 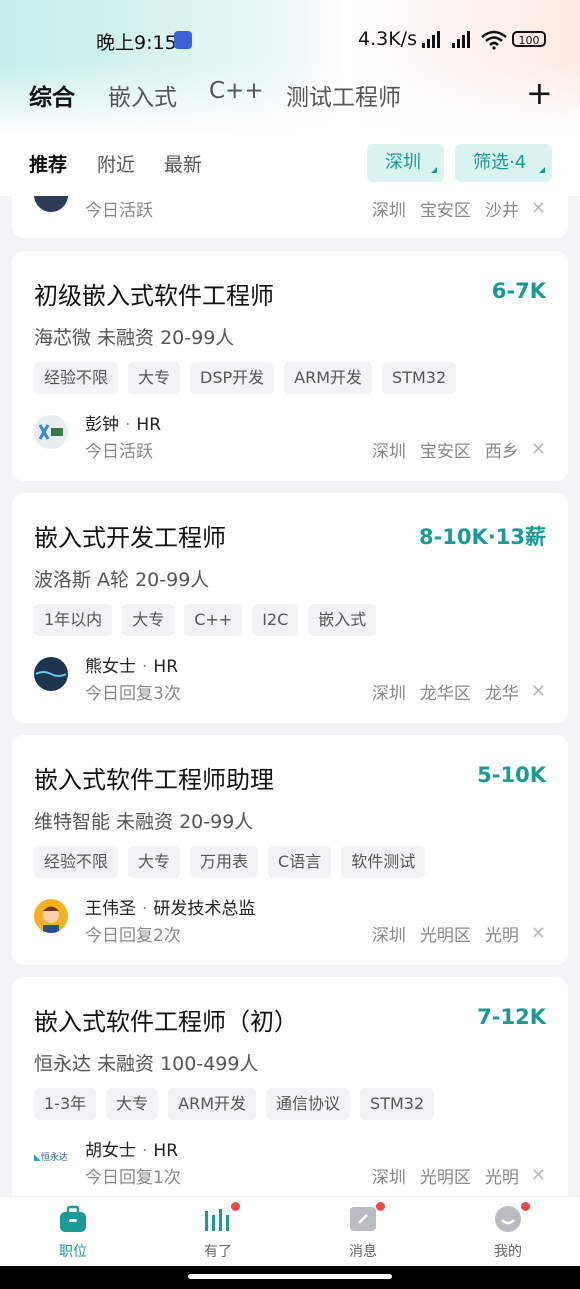 What do you see at coordinates (511, 775) in the screenshot?
I see `job-salary: 5-10K` at bounding box center [511, 775].